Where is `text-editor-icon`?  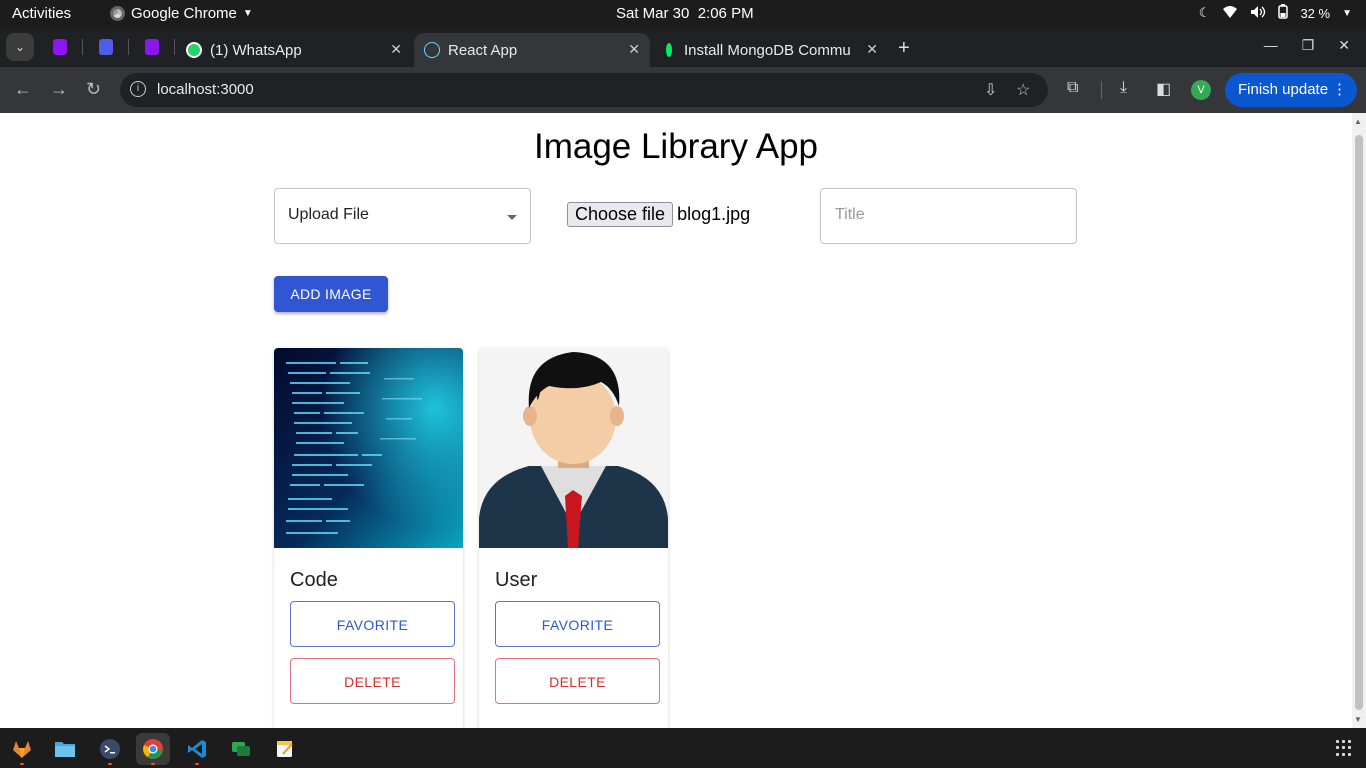 text-editor-icon is located at coordinates (285, 749).